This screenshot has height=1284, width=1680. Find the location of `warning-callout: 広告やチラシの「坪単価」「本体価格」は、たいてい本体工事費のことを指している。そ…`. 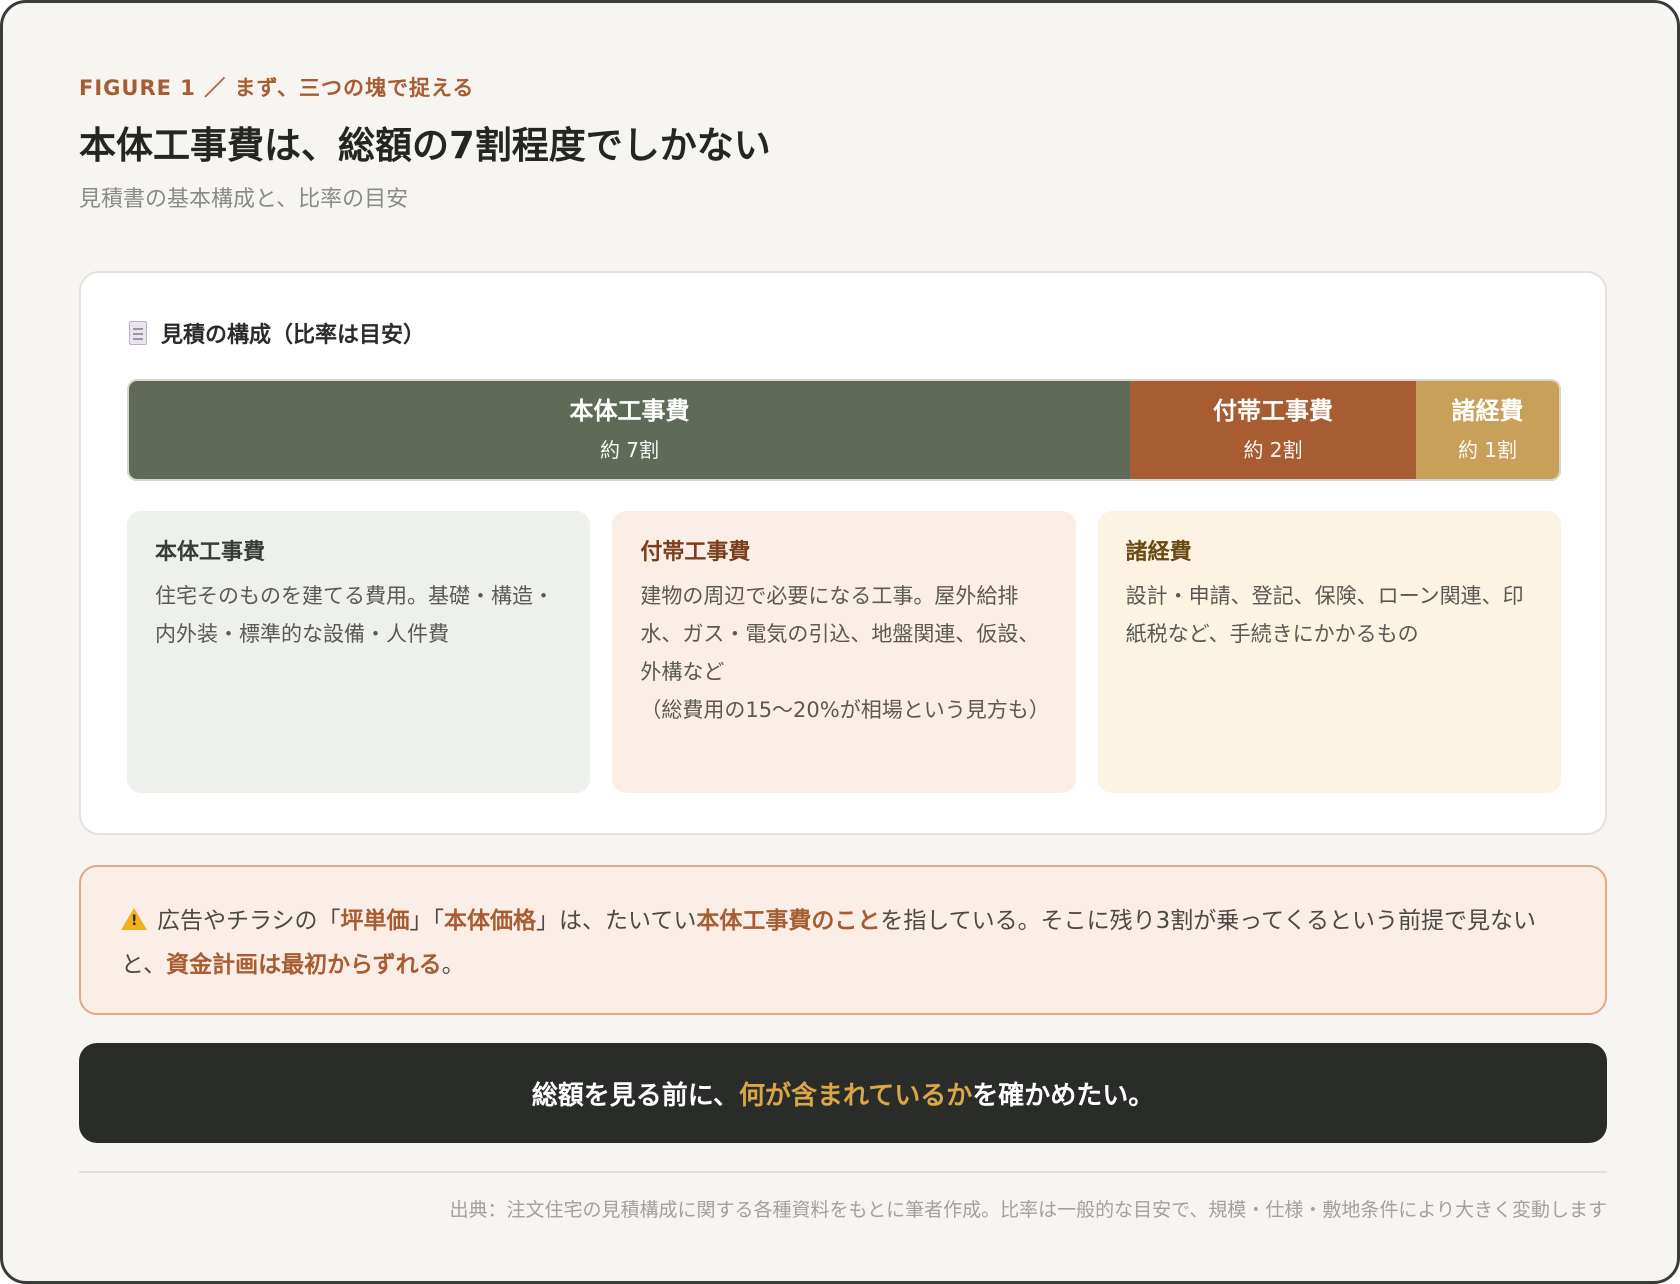

warning-callout: 広告やチラシの「坪単価」「本体価格」は、たいてい本体工事費のことを指している。そ… is located at coordinates (843, 940).